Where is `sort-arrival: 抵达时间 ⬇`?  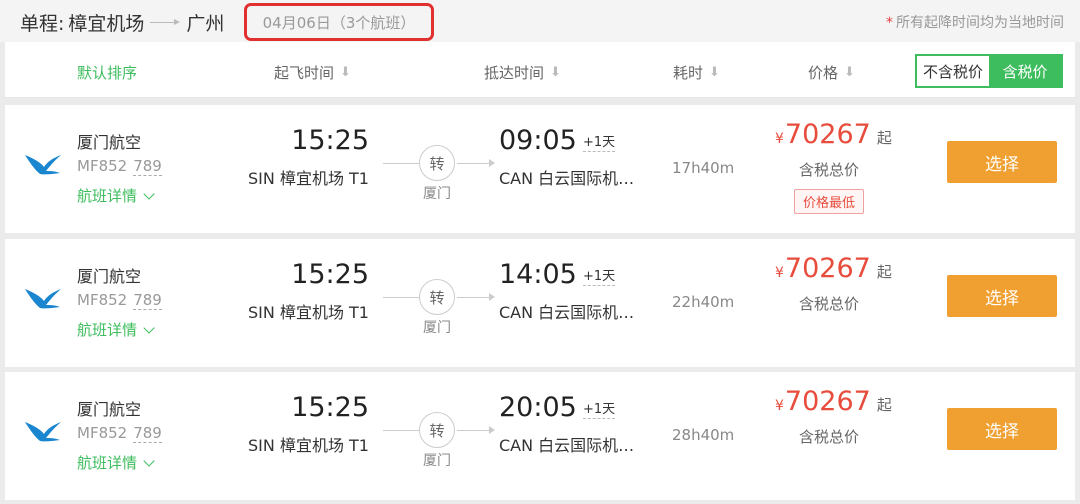 sort-arrival: 抵达时间 ⬇ is located at coordinates (522, 72).